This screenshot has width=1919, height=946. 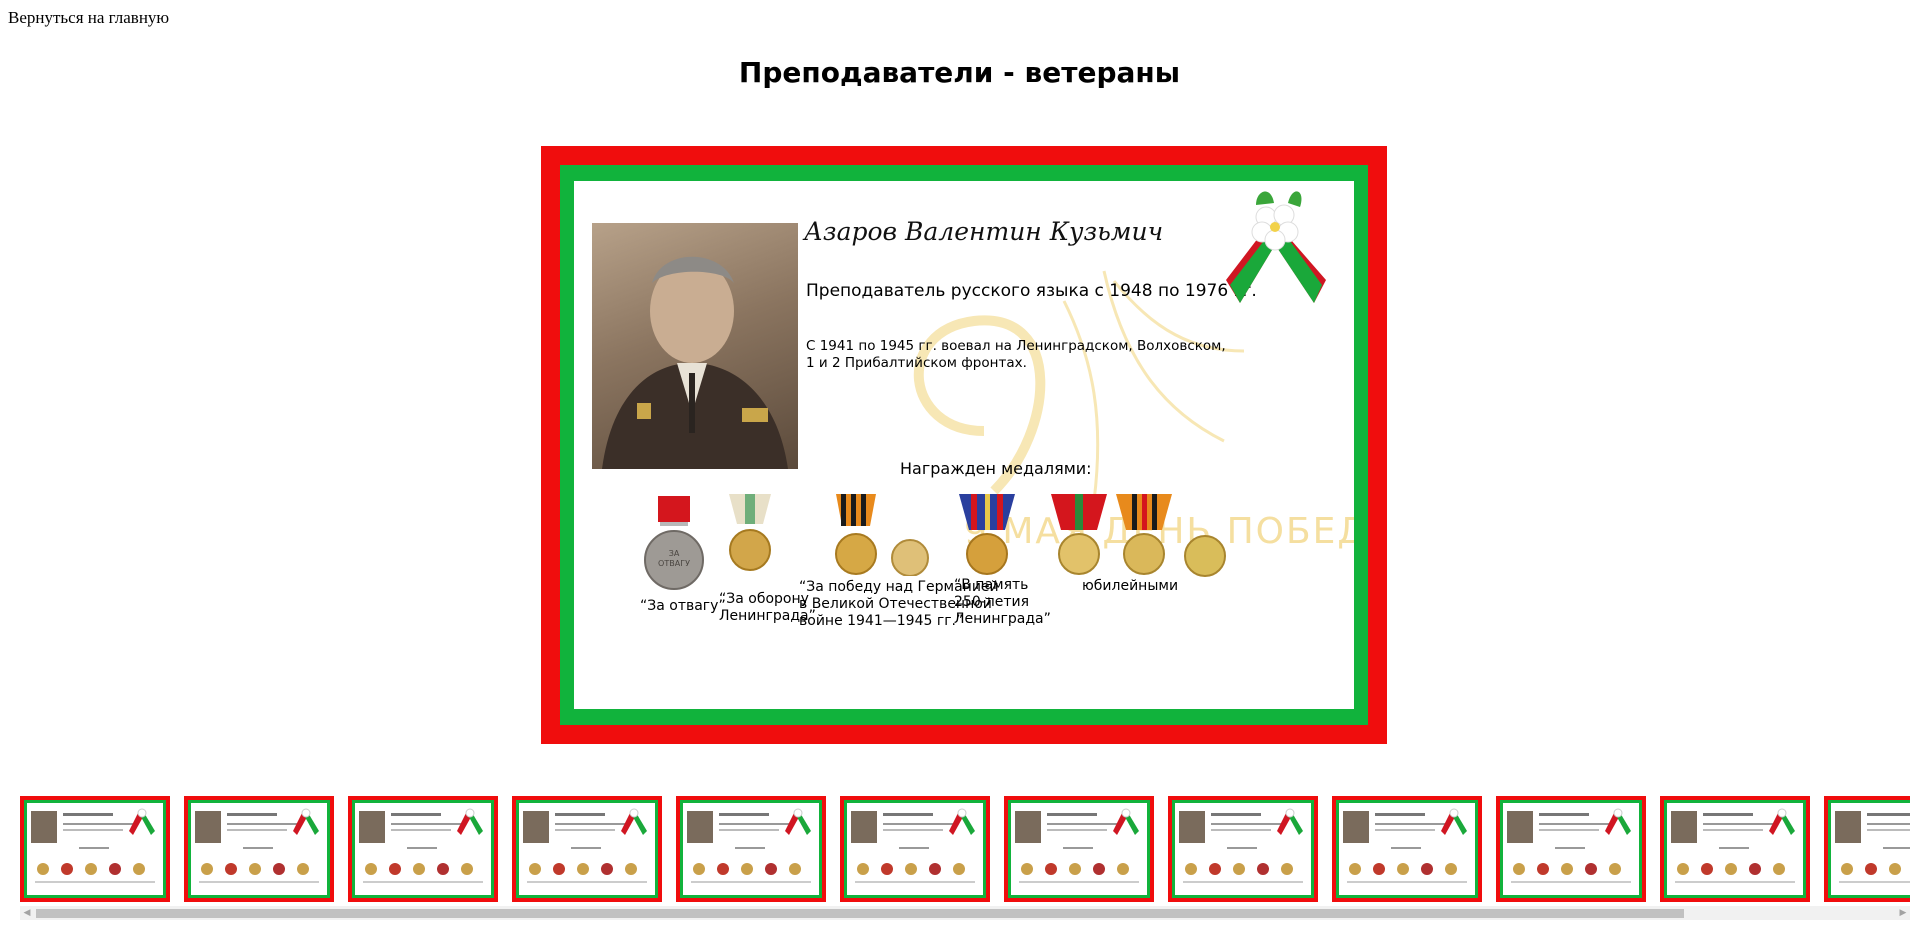 I want to click on medal-label-line: юбилейными, so click(x=1130, y=586).